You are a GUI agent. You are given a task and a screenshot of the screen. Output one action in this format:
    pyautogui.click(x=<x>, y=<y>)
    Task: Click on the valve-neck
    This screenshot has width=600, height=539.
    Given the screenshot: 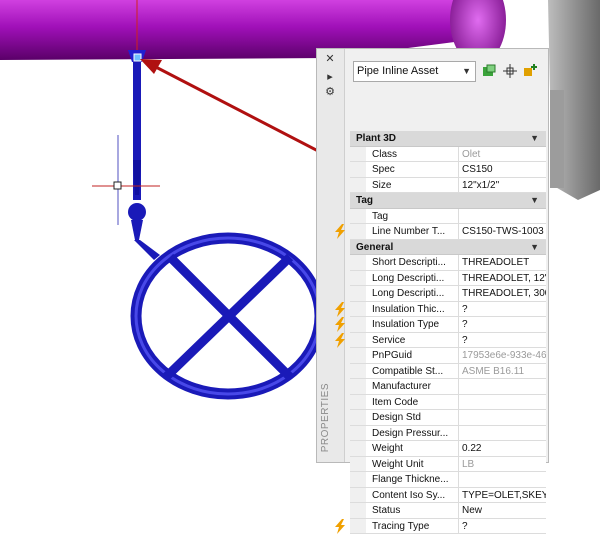 What is the action you would take?
    pyautogui.click(x=147, y=250)
    